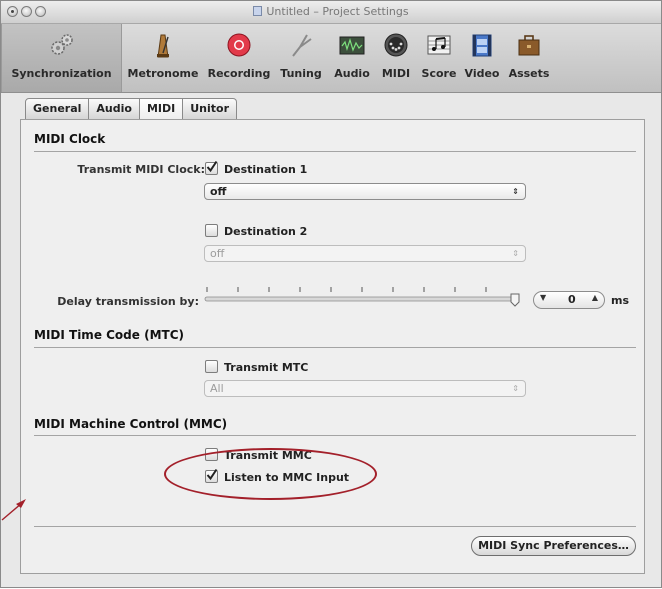 This screenshot has width=662, height=589. I want to click on tab-midi: MIDI, so click(161, 109).